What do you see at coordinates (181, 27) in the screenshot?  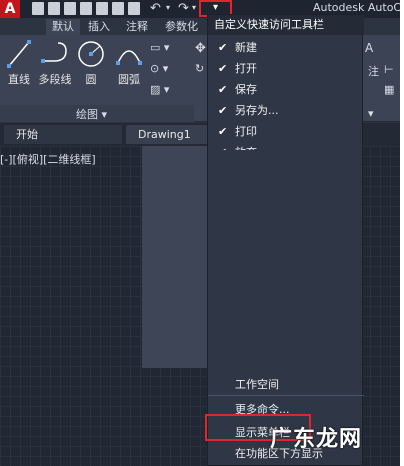 I see `tab-parametric: 参数化` at bounding box center [181, 27].